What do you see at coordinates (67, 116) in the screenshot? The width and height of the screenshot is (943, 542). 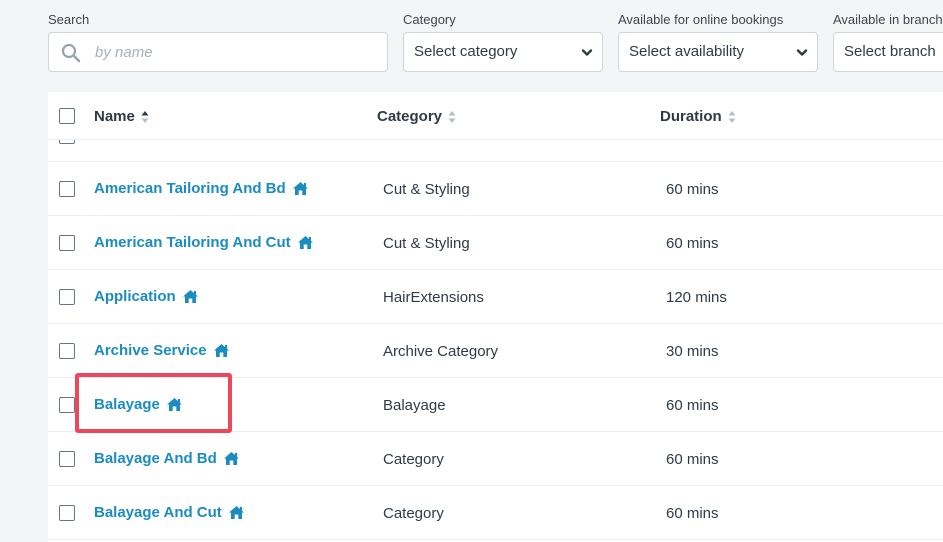 I see `select-all-checkbox` at bounding box center [67, 116].